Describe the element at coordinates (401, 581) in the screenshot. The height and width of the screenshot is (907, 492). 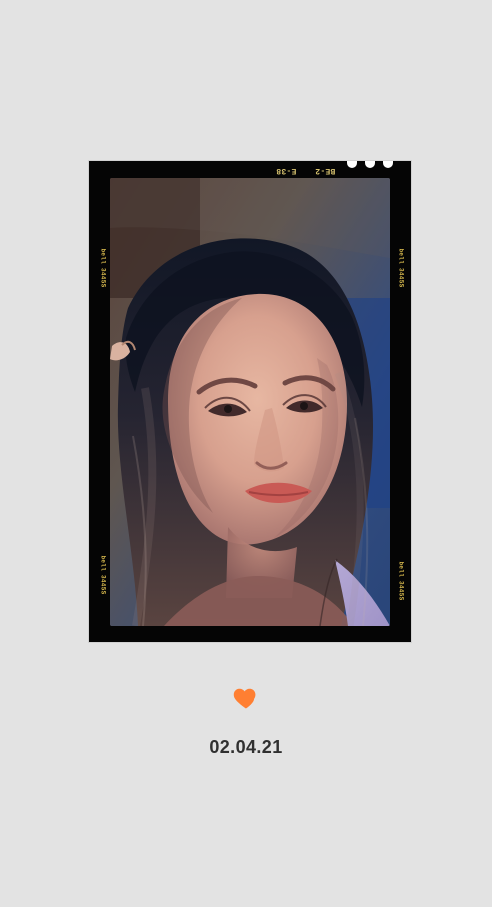
I see `film-side-code-right-lower: bell 3445S` at that location.